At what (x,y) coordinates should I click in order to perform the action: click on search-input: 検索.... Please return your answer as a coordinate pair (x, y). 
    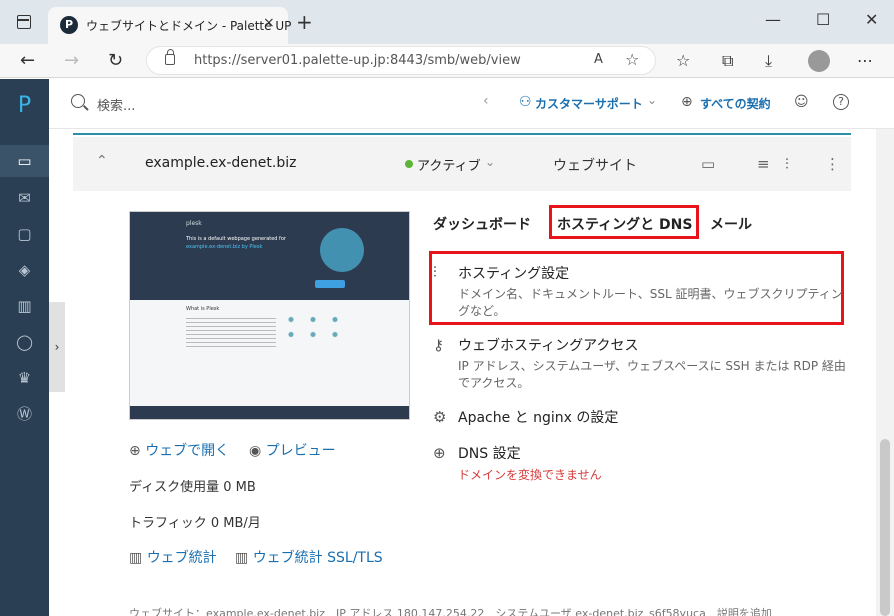
    Looking at the image, I should click on (116, 104).